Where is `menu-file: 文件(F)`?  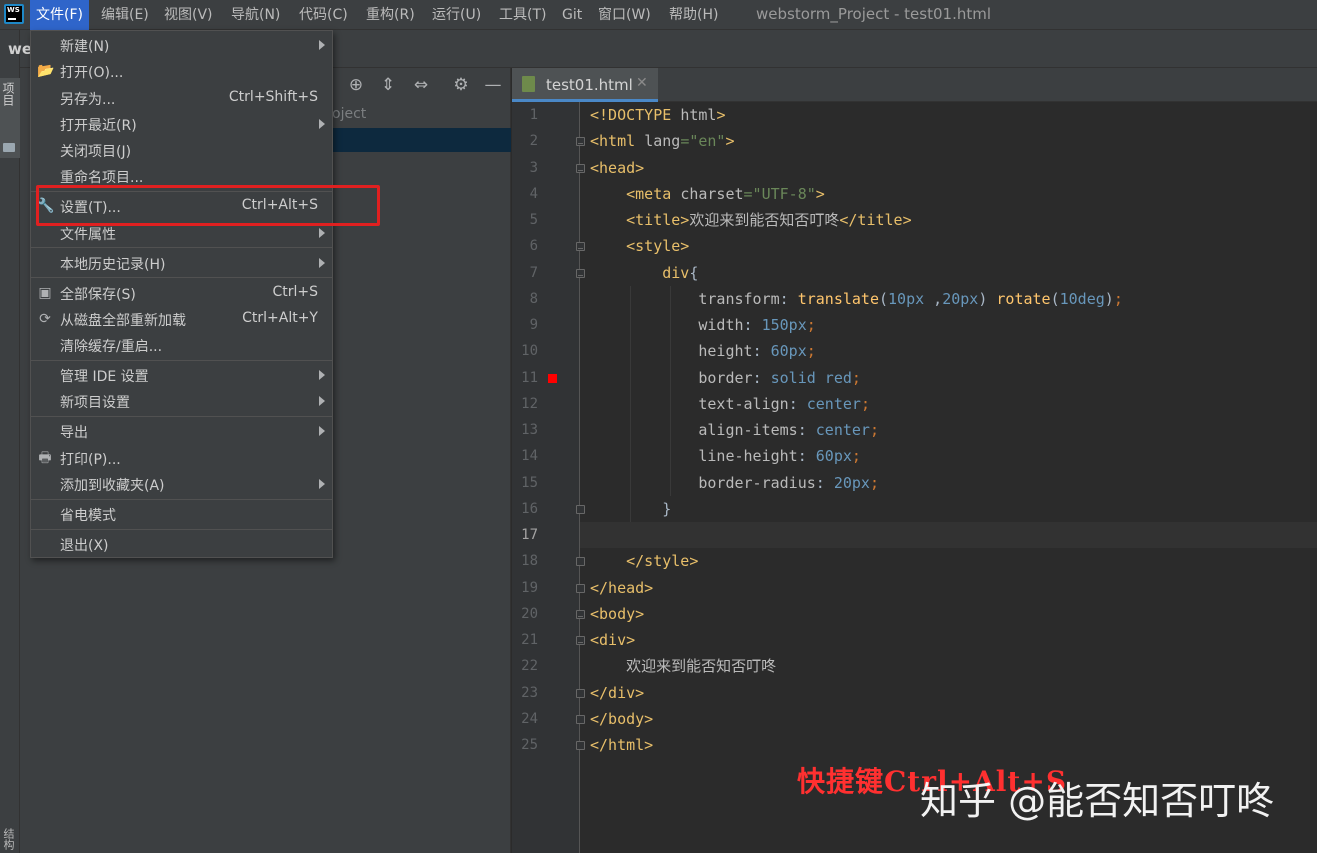 menu-file: 文件(F) is located at coordinates (59, 15).